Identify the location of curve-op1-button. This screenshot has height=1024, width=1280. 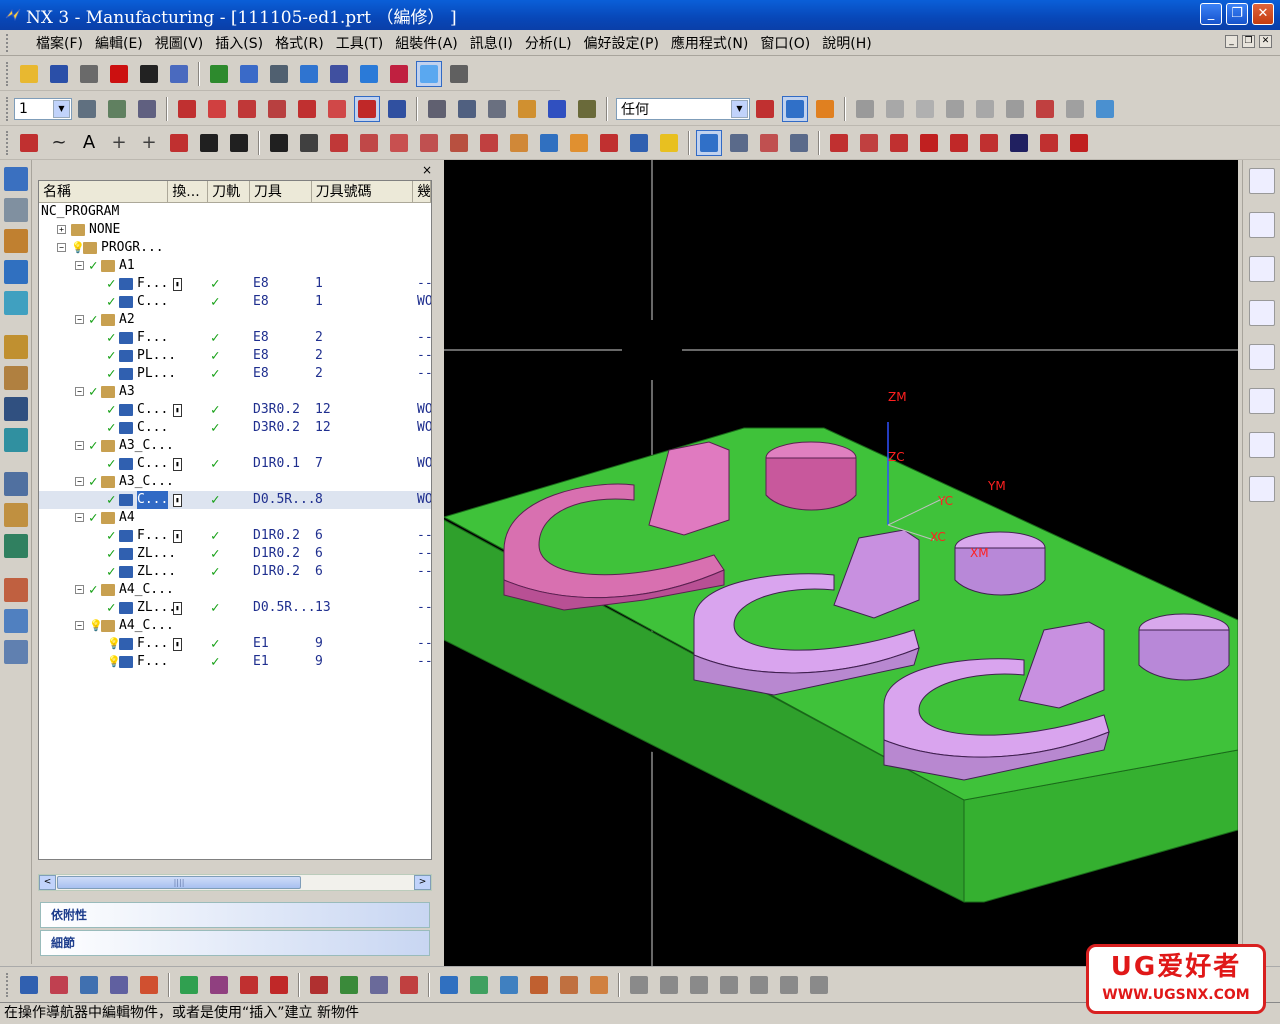
(339, 143).